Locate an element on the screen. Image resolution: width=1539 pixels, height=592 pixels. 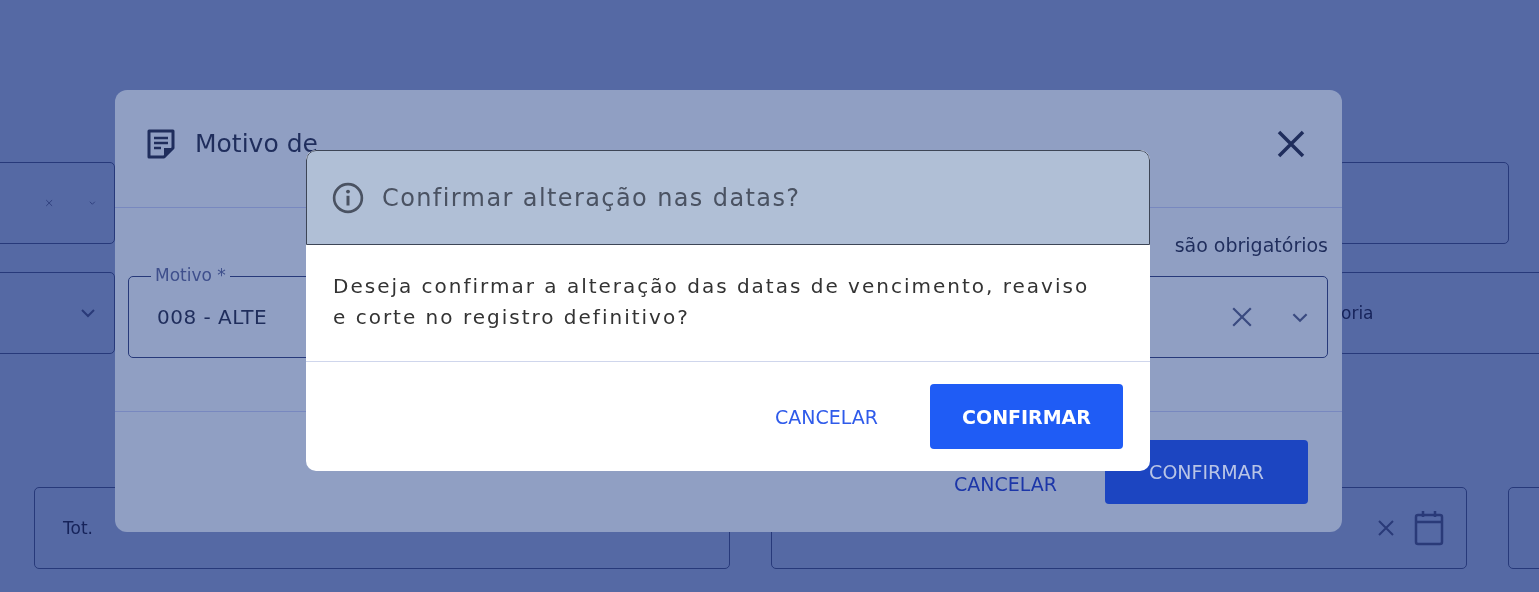
dialog-message: Deseja confirmar a alteração das datas de vencimento, reaviso e corte no registro definitivo? is located at coordinates (712, 302).